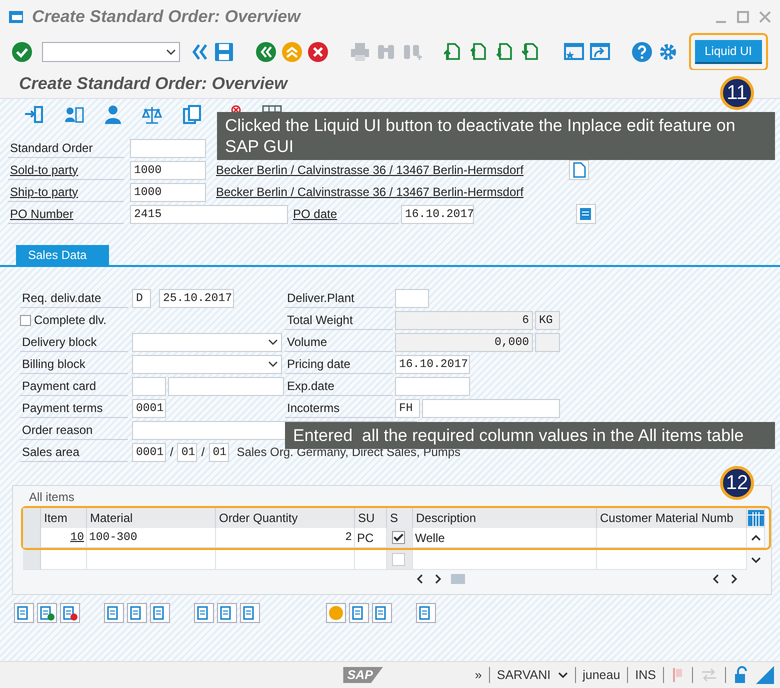 The width and height of the screenshot is (780, 688). What do you see at coordinates (151, 518) in the screenshot?
I see `column-header: Material` at bounding box center [151, 518].